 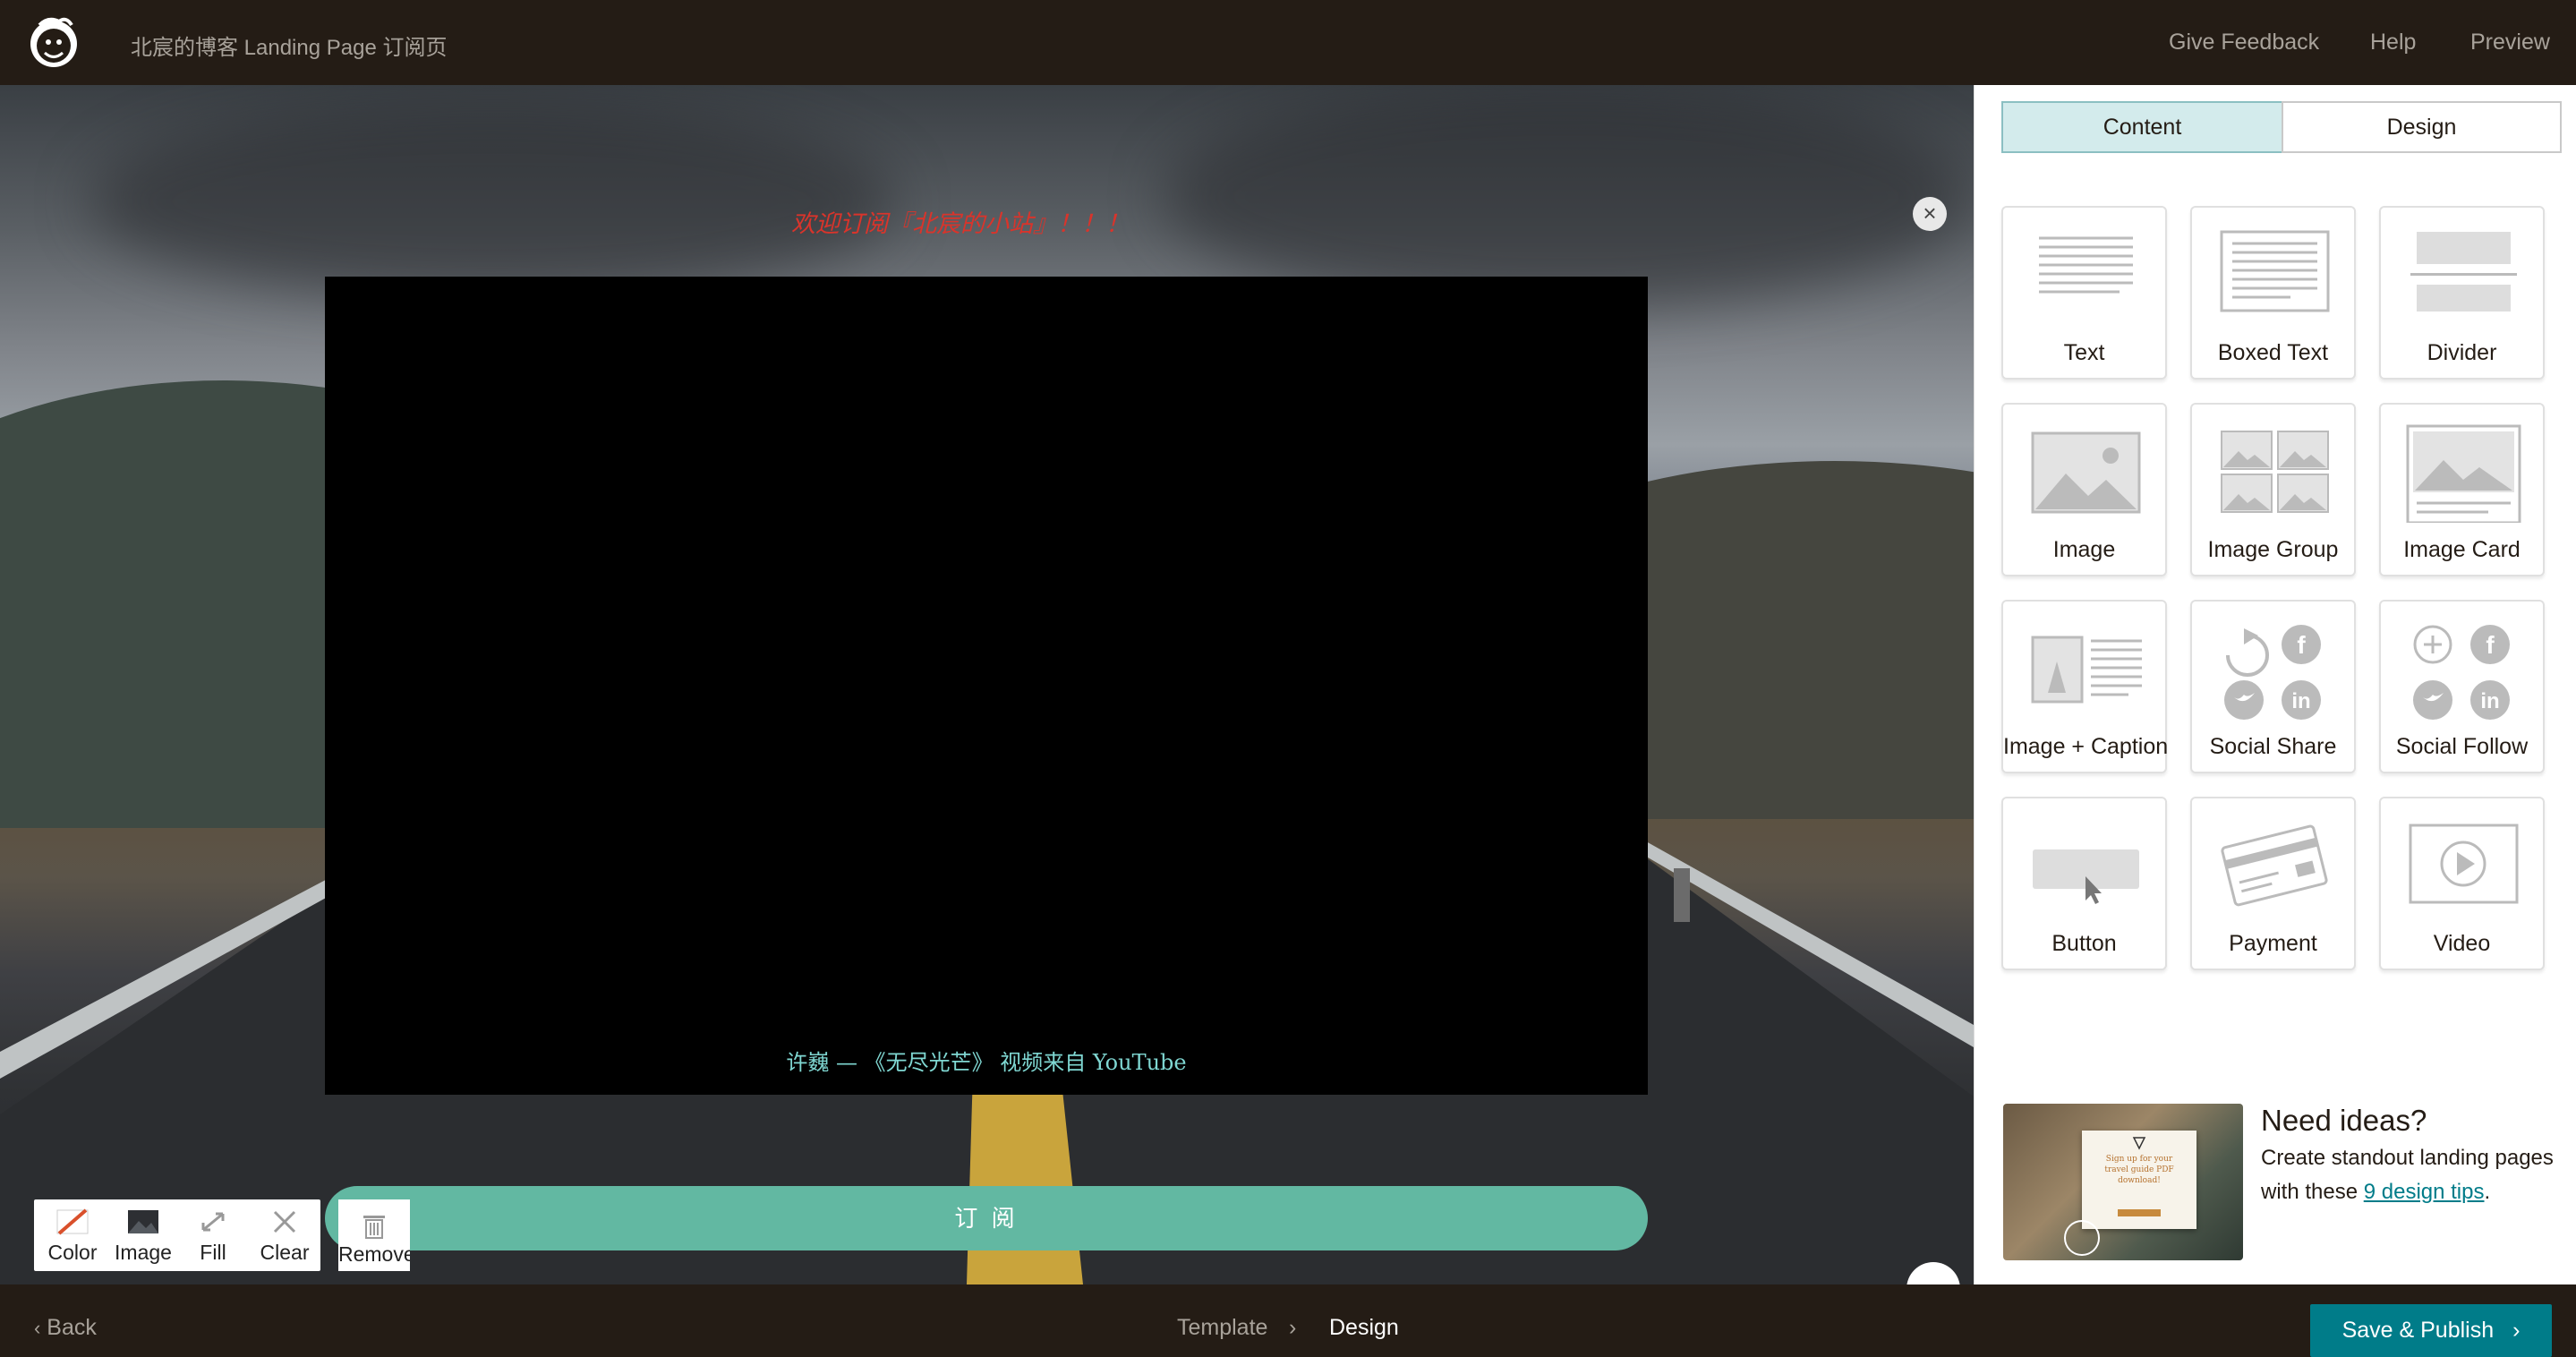 I want to click on payment-tile: Payment, so click(x=2273, y=884).